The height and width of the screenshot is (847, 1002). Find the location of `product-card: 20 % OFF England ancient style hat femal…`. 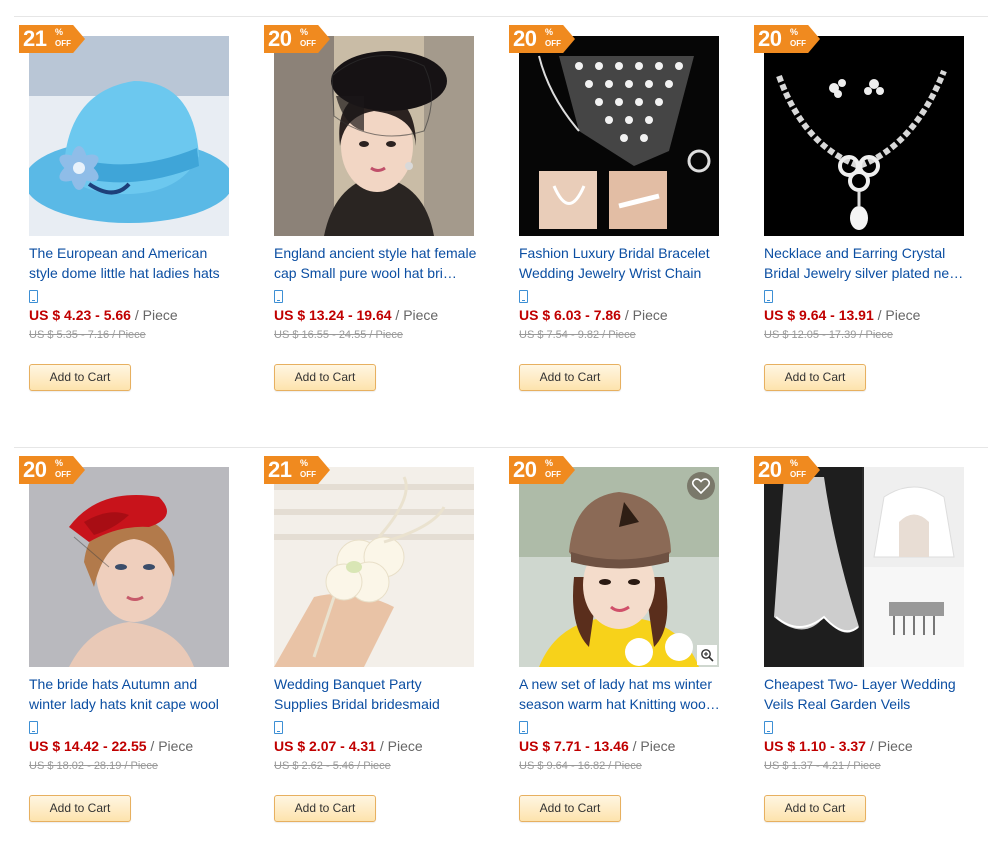

product-card: 20 % OFF England ancient style hat femal… is located at coordinates (374, 216).